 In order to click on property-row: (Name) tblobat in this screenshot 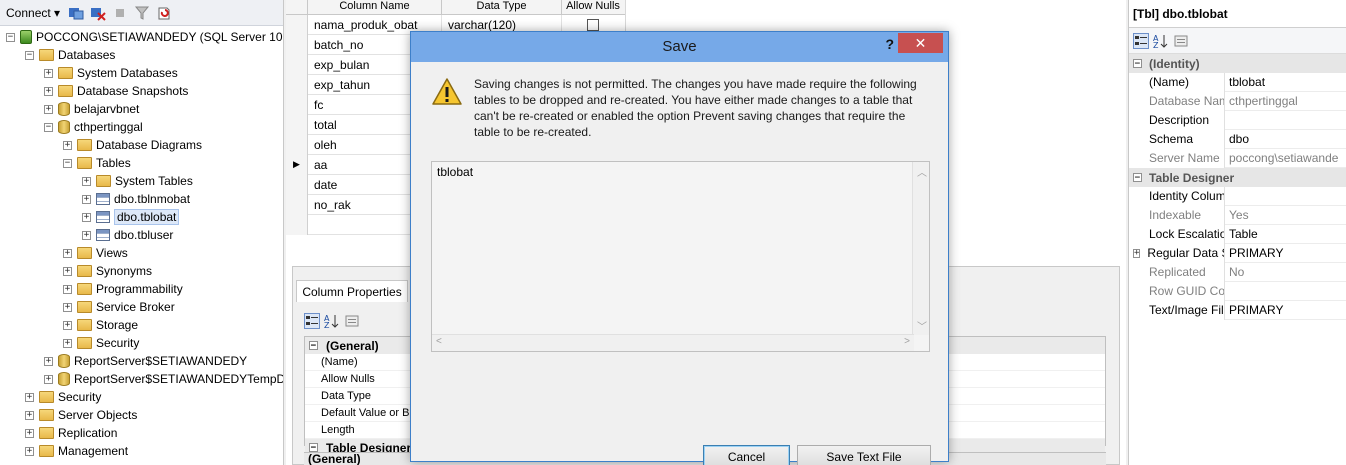, I will do `click(1237, 82)`.